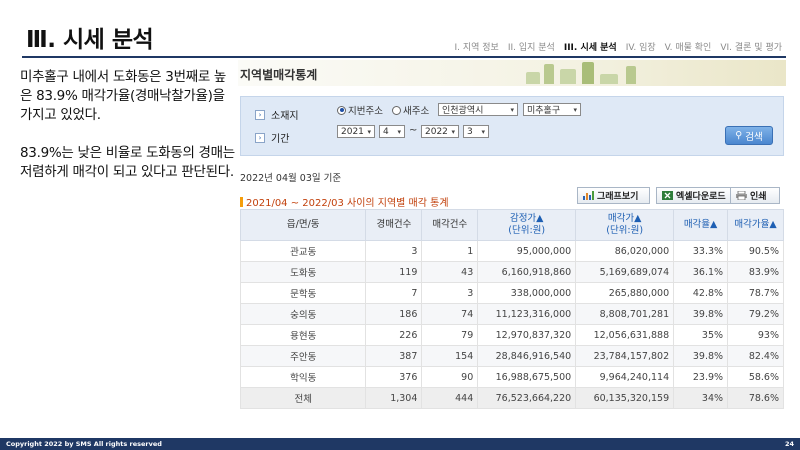  What do you see at coordinates (755, 272) in the screenshot?
I see `cell-sale-price-rate: 83.9%` at bounding box center [755, 272].